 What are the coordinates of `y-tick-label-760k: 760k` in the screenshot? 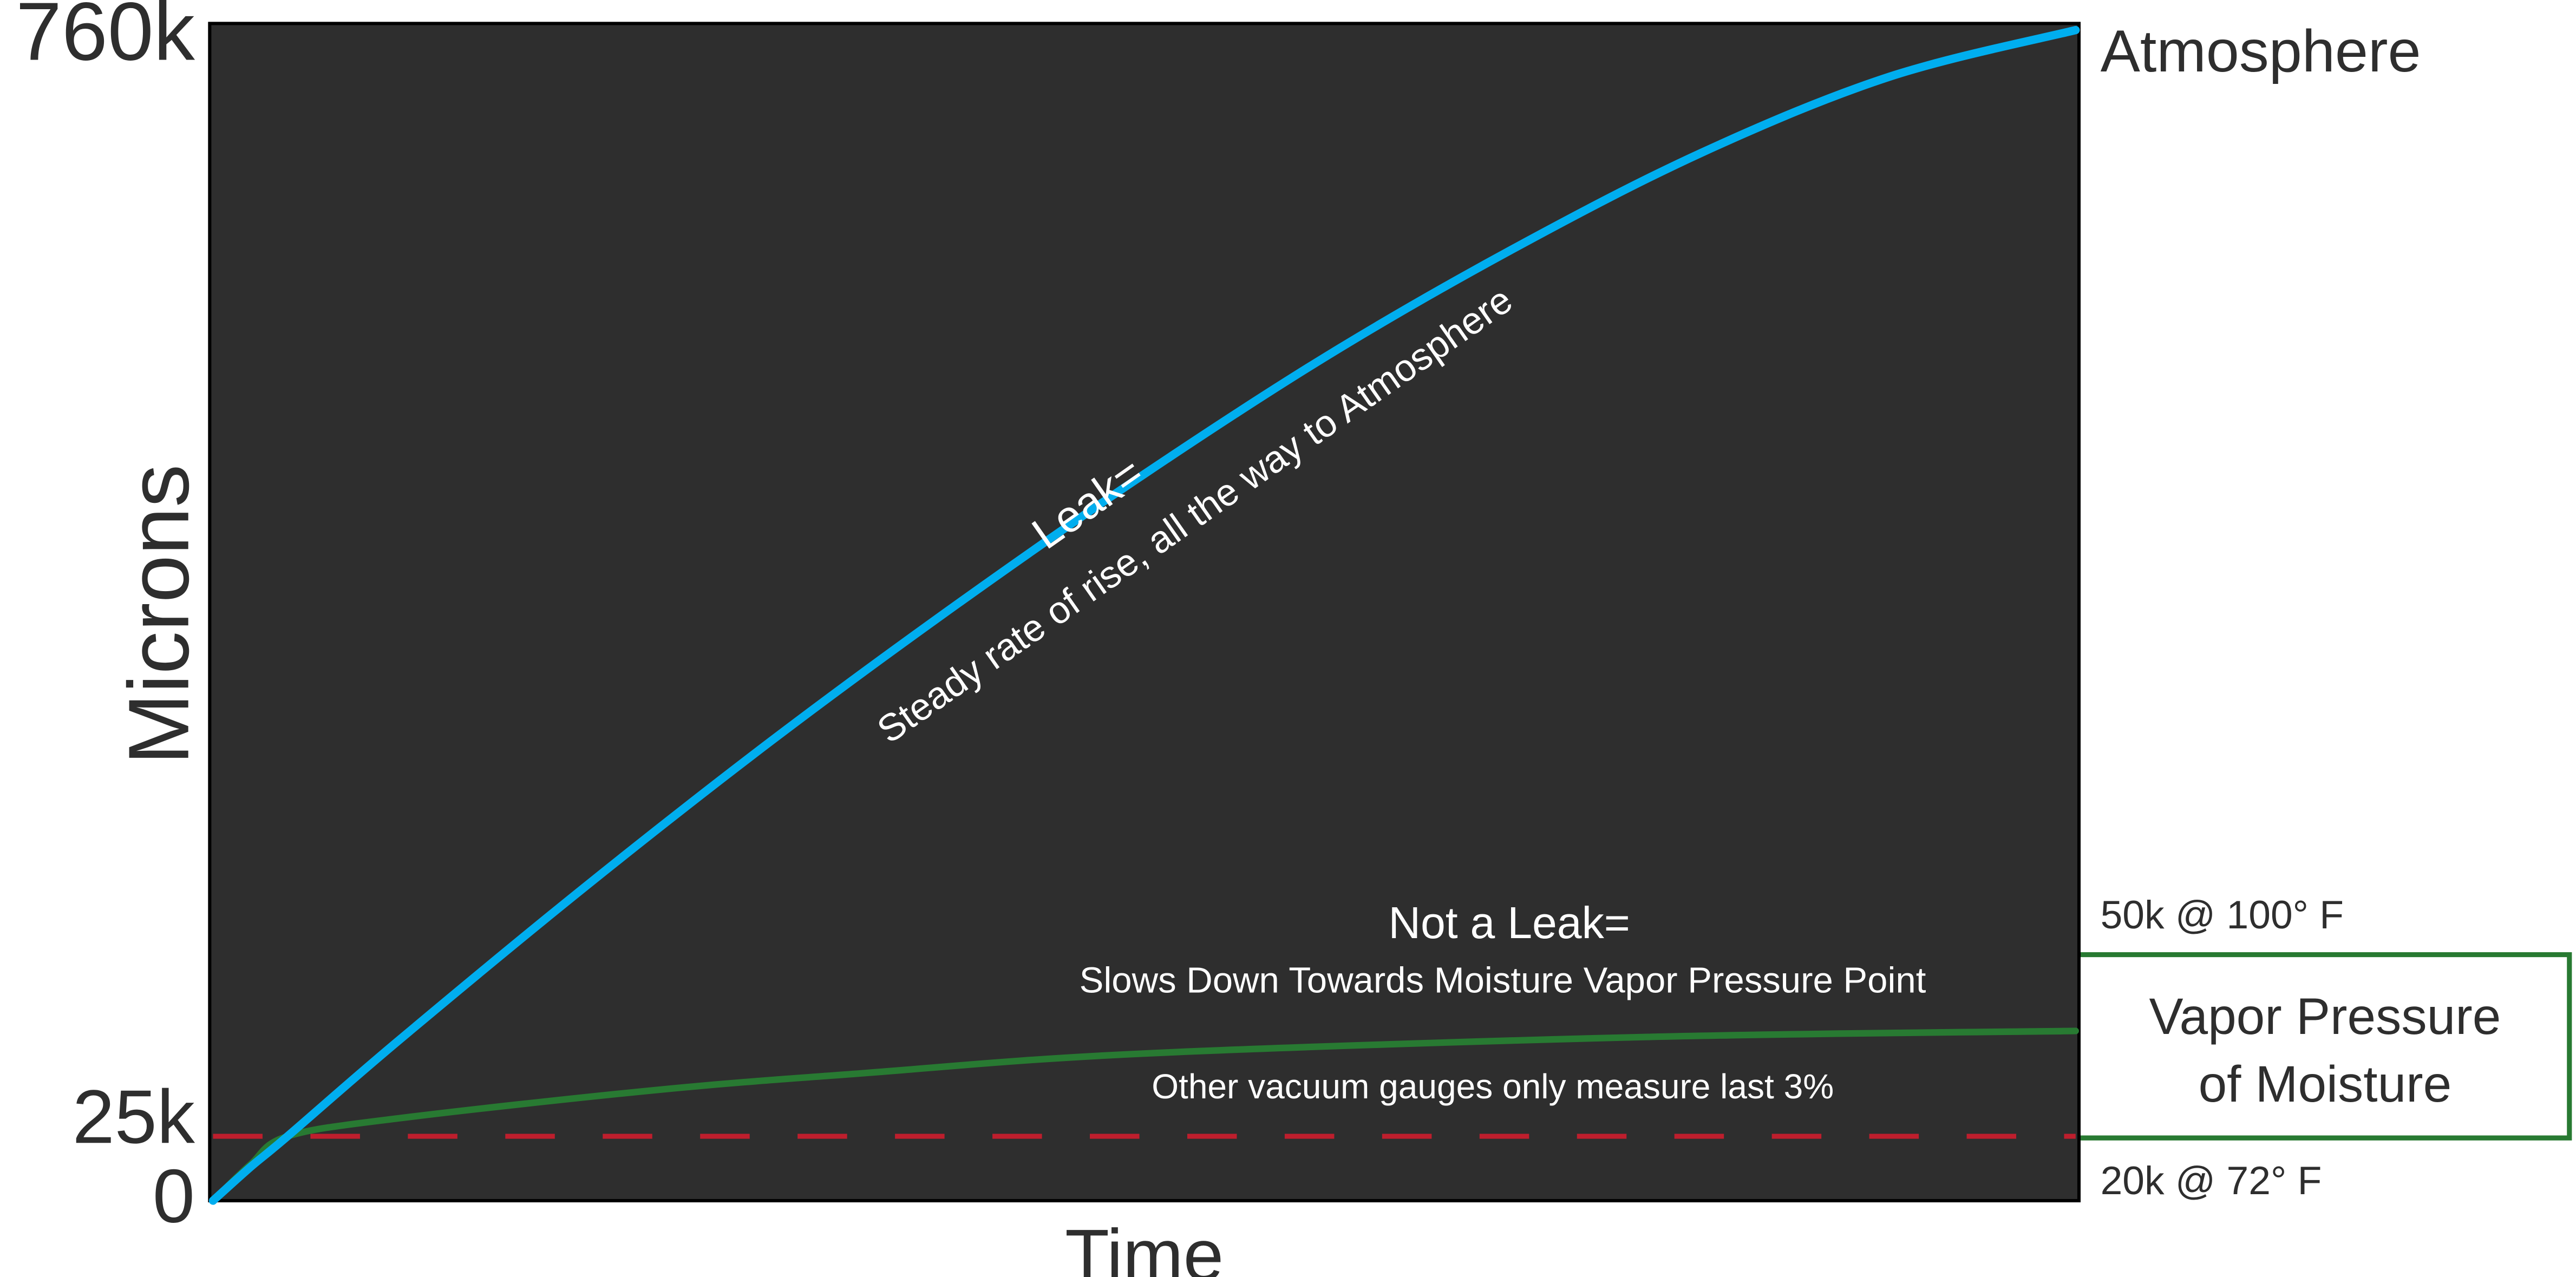 It's located at (105, 39).